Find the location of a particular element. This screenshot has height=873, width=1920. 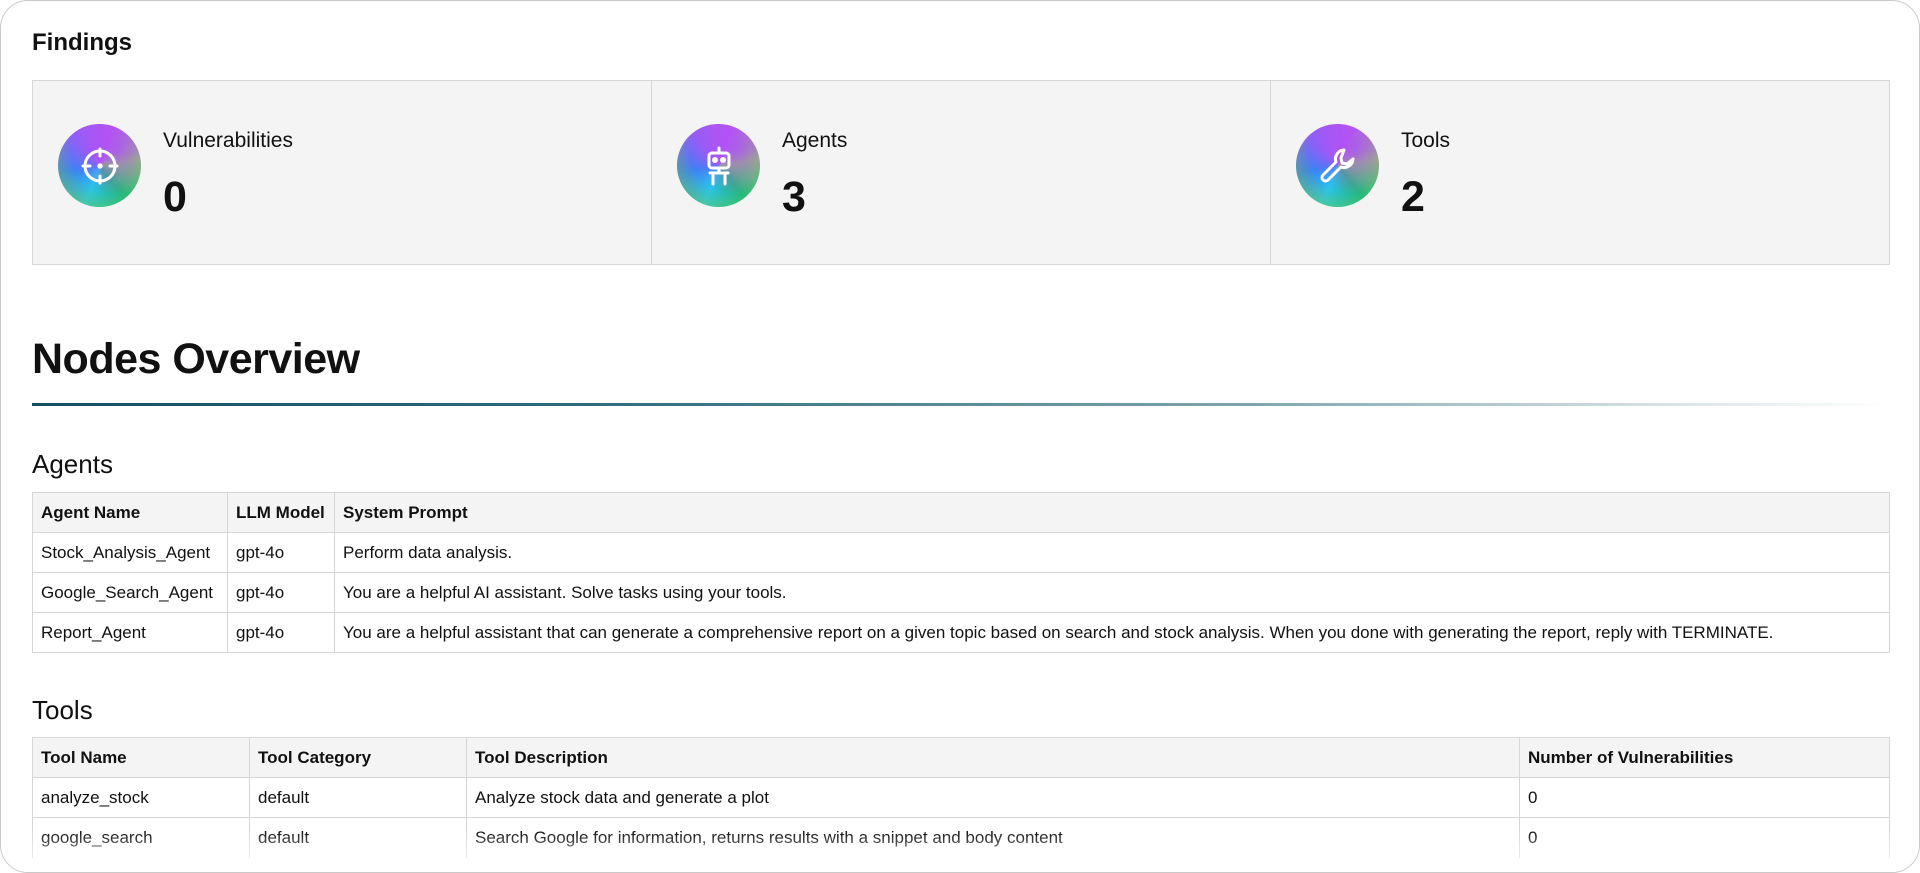

agents-count: 3 is located at coordinates (794, 197).